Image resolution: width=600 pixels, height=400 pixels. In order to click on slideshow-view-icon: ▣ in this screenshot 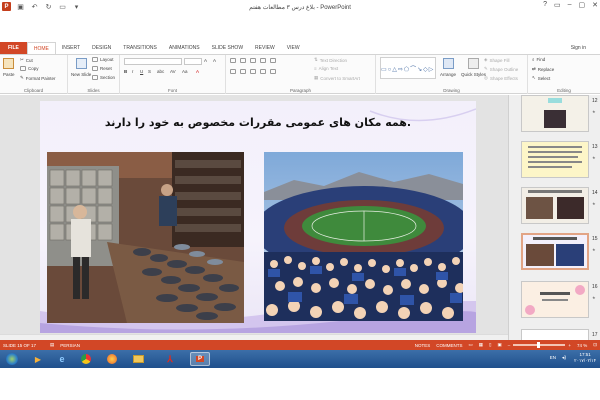, I will do `click(500, 345)`.